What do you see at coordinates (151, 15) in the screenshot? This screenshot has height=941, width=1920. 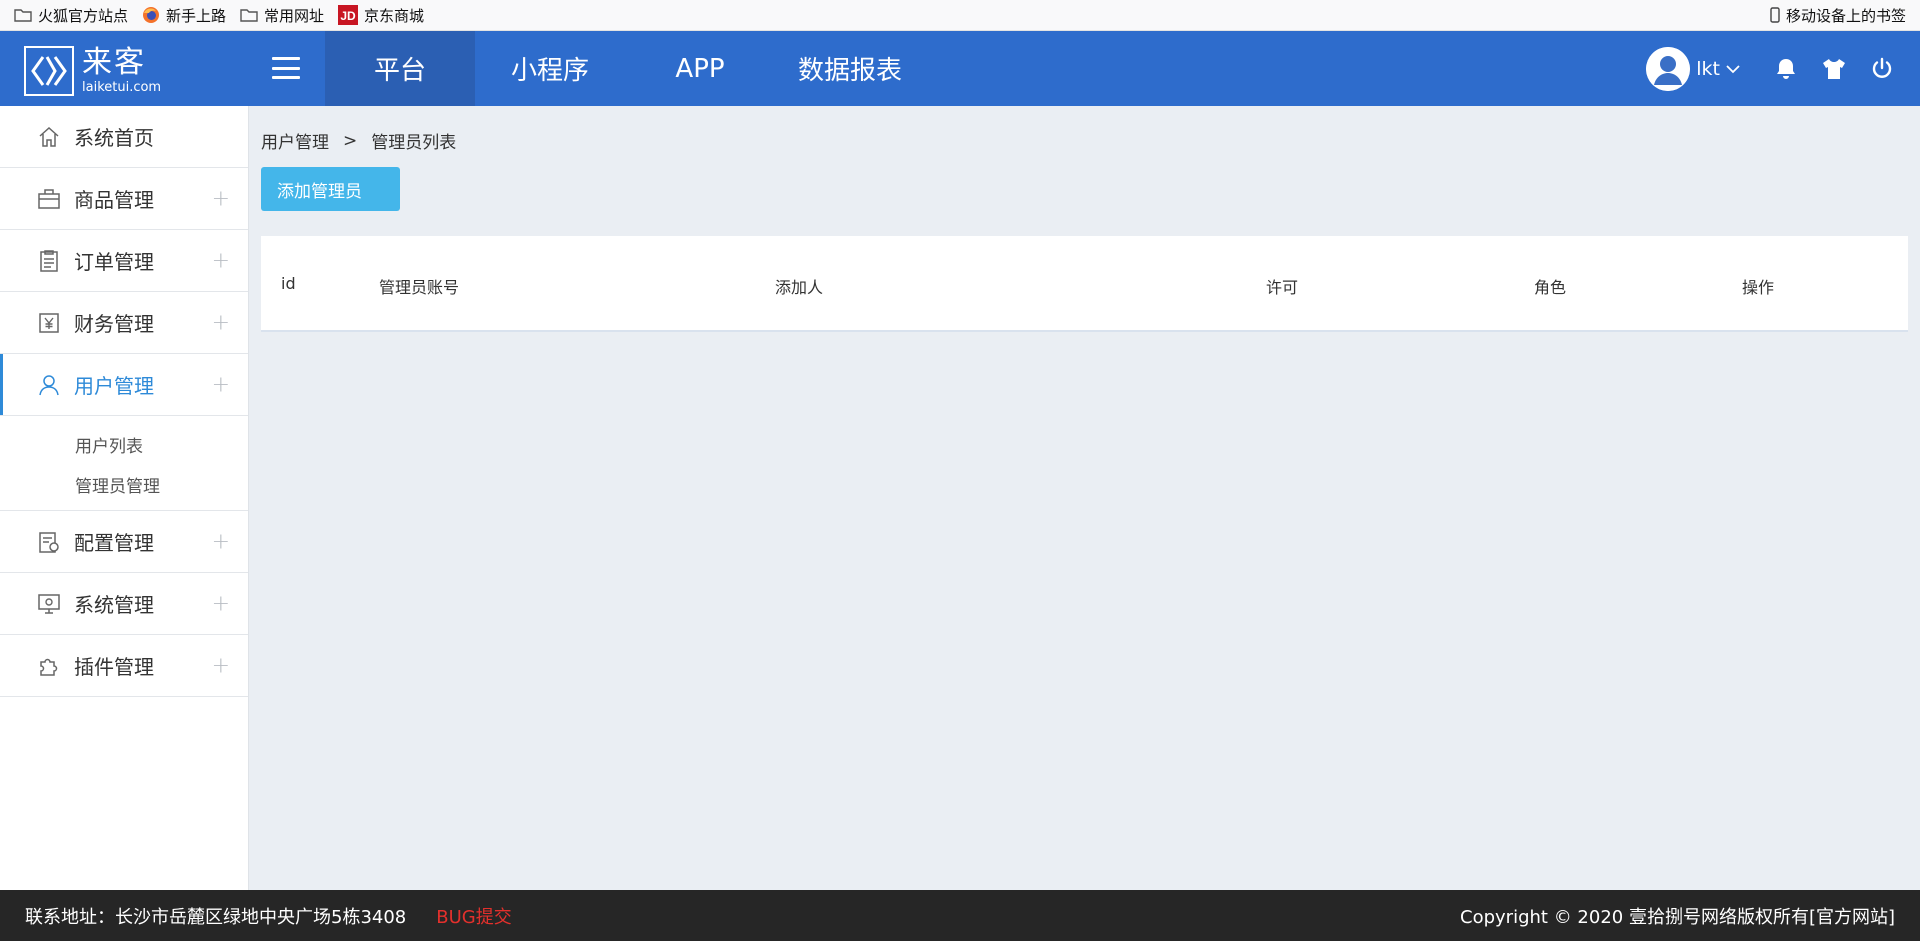 I see `firefox-icon` at bounding box center [151, 15].